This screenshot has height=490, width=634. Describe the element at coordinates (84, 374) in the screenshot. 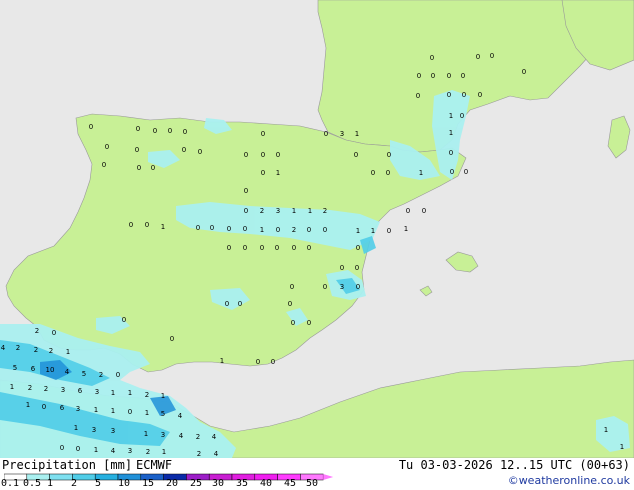

I see `precip-value: 5` at that location.